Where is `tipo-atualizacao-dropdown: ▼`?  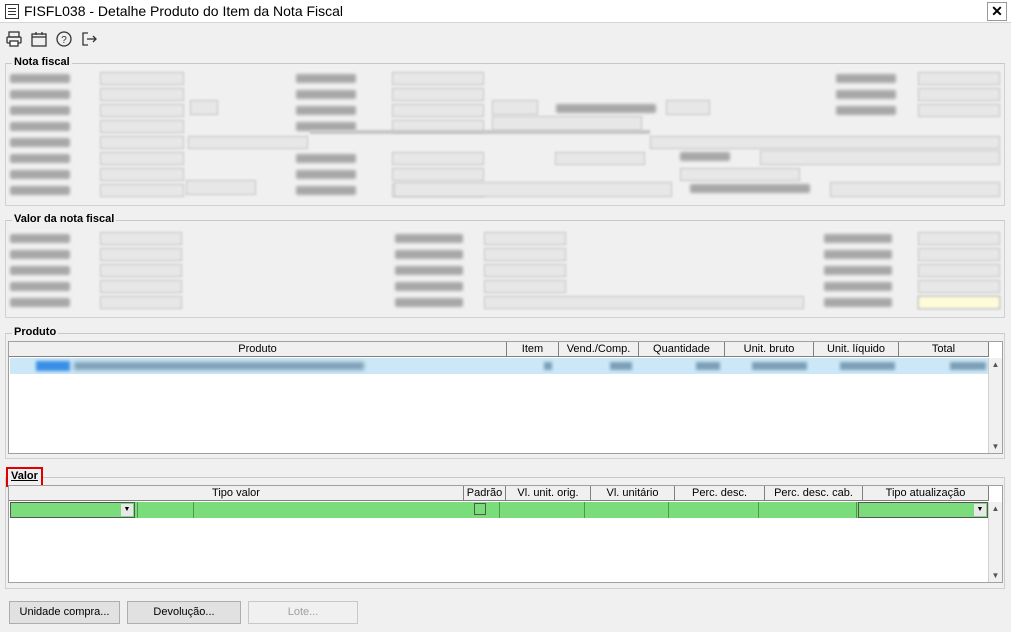
tipo-atualizacao-dropdown: ▼ is located at coordinates (923, 510).